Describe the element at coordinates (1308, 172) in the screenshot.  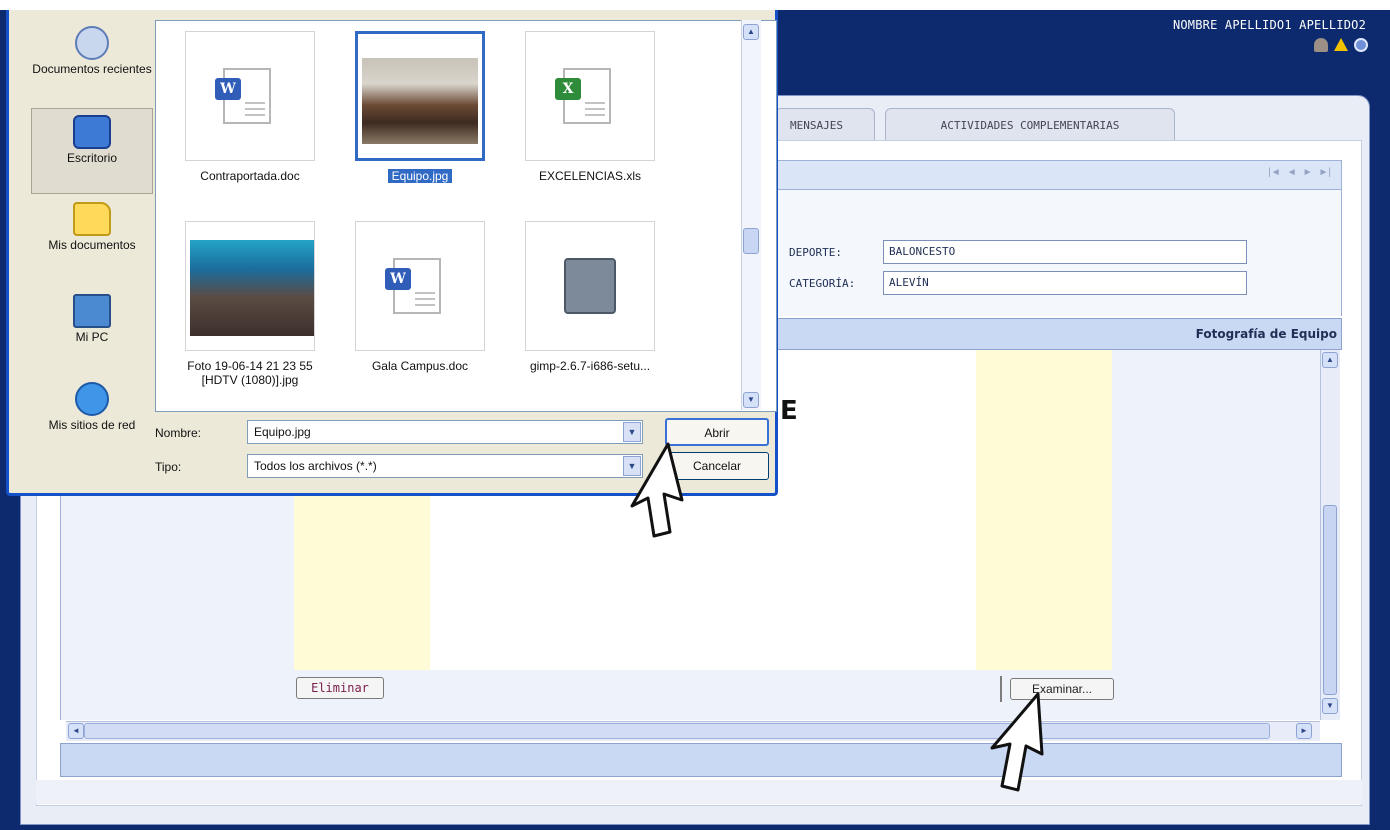
I see `next-record-icon: ►` at that location.